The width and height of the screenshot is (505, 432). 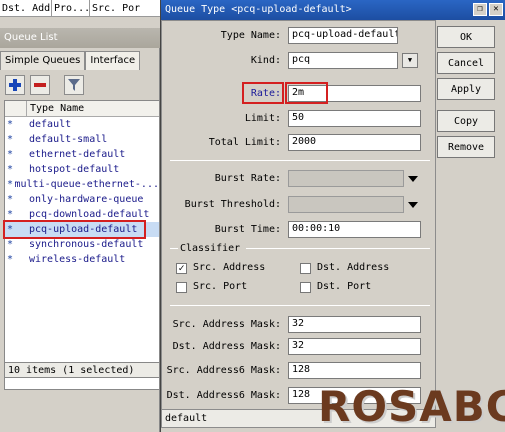 What do you see at coordinates (480, 9) in the screenshot?
I see `restore-window-button: ❐` at bounding box center [480, 9].